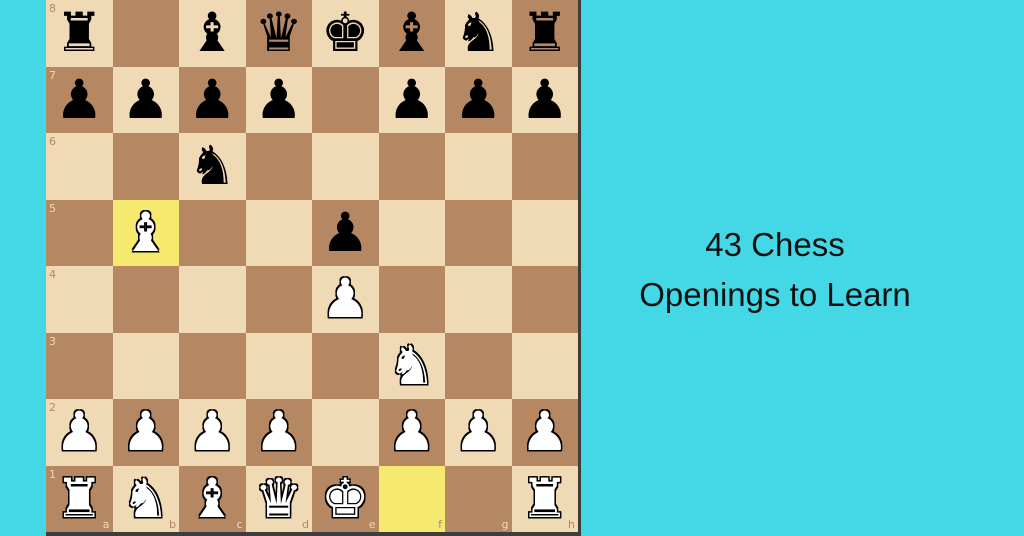 The height and width of the screenshot is (536, 1024). I want to click on square-c2: ♟, so click(212, 432).